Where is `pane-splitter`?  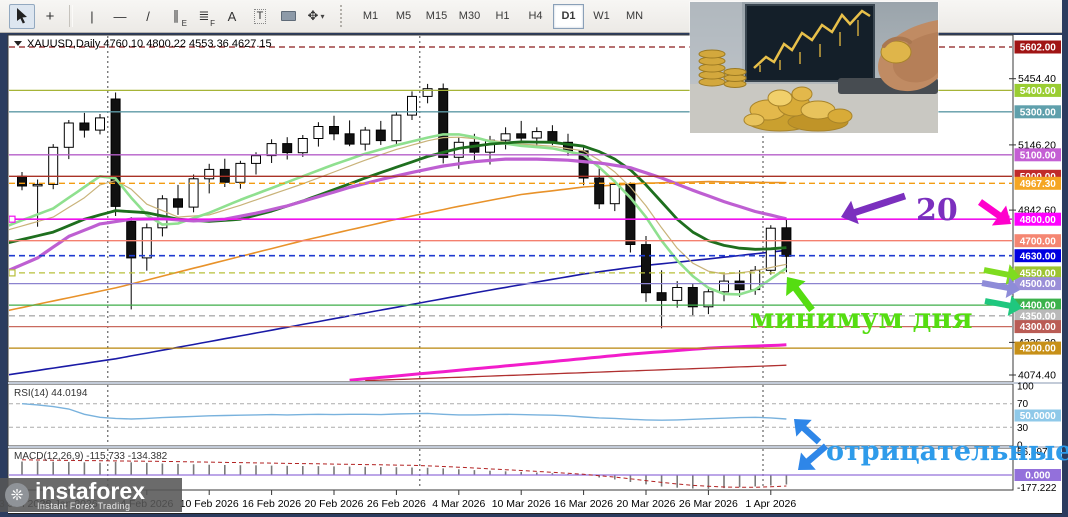 pane-splitter is located at coordinates (535, 383).